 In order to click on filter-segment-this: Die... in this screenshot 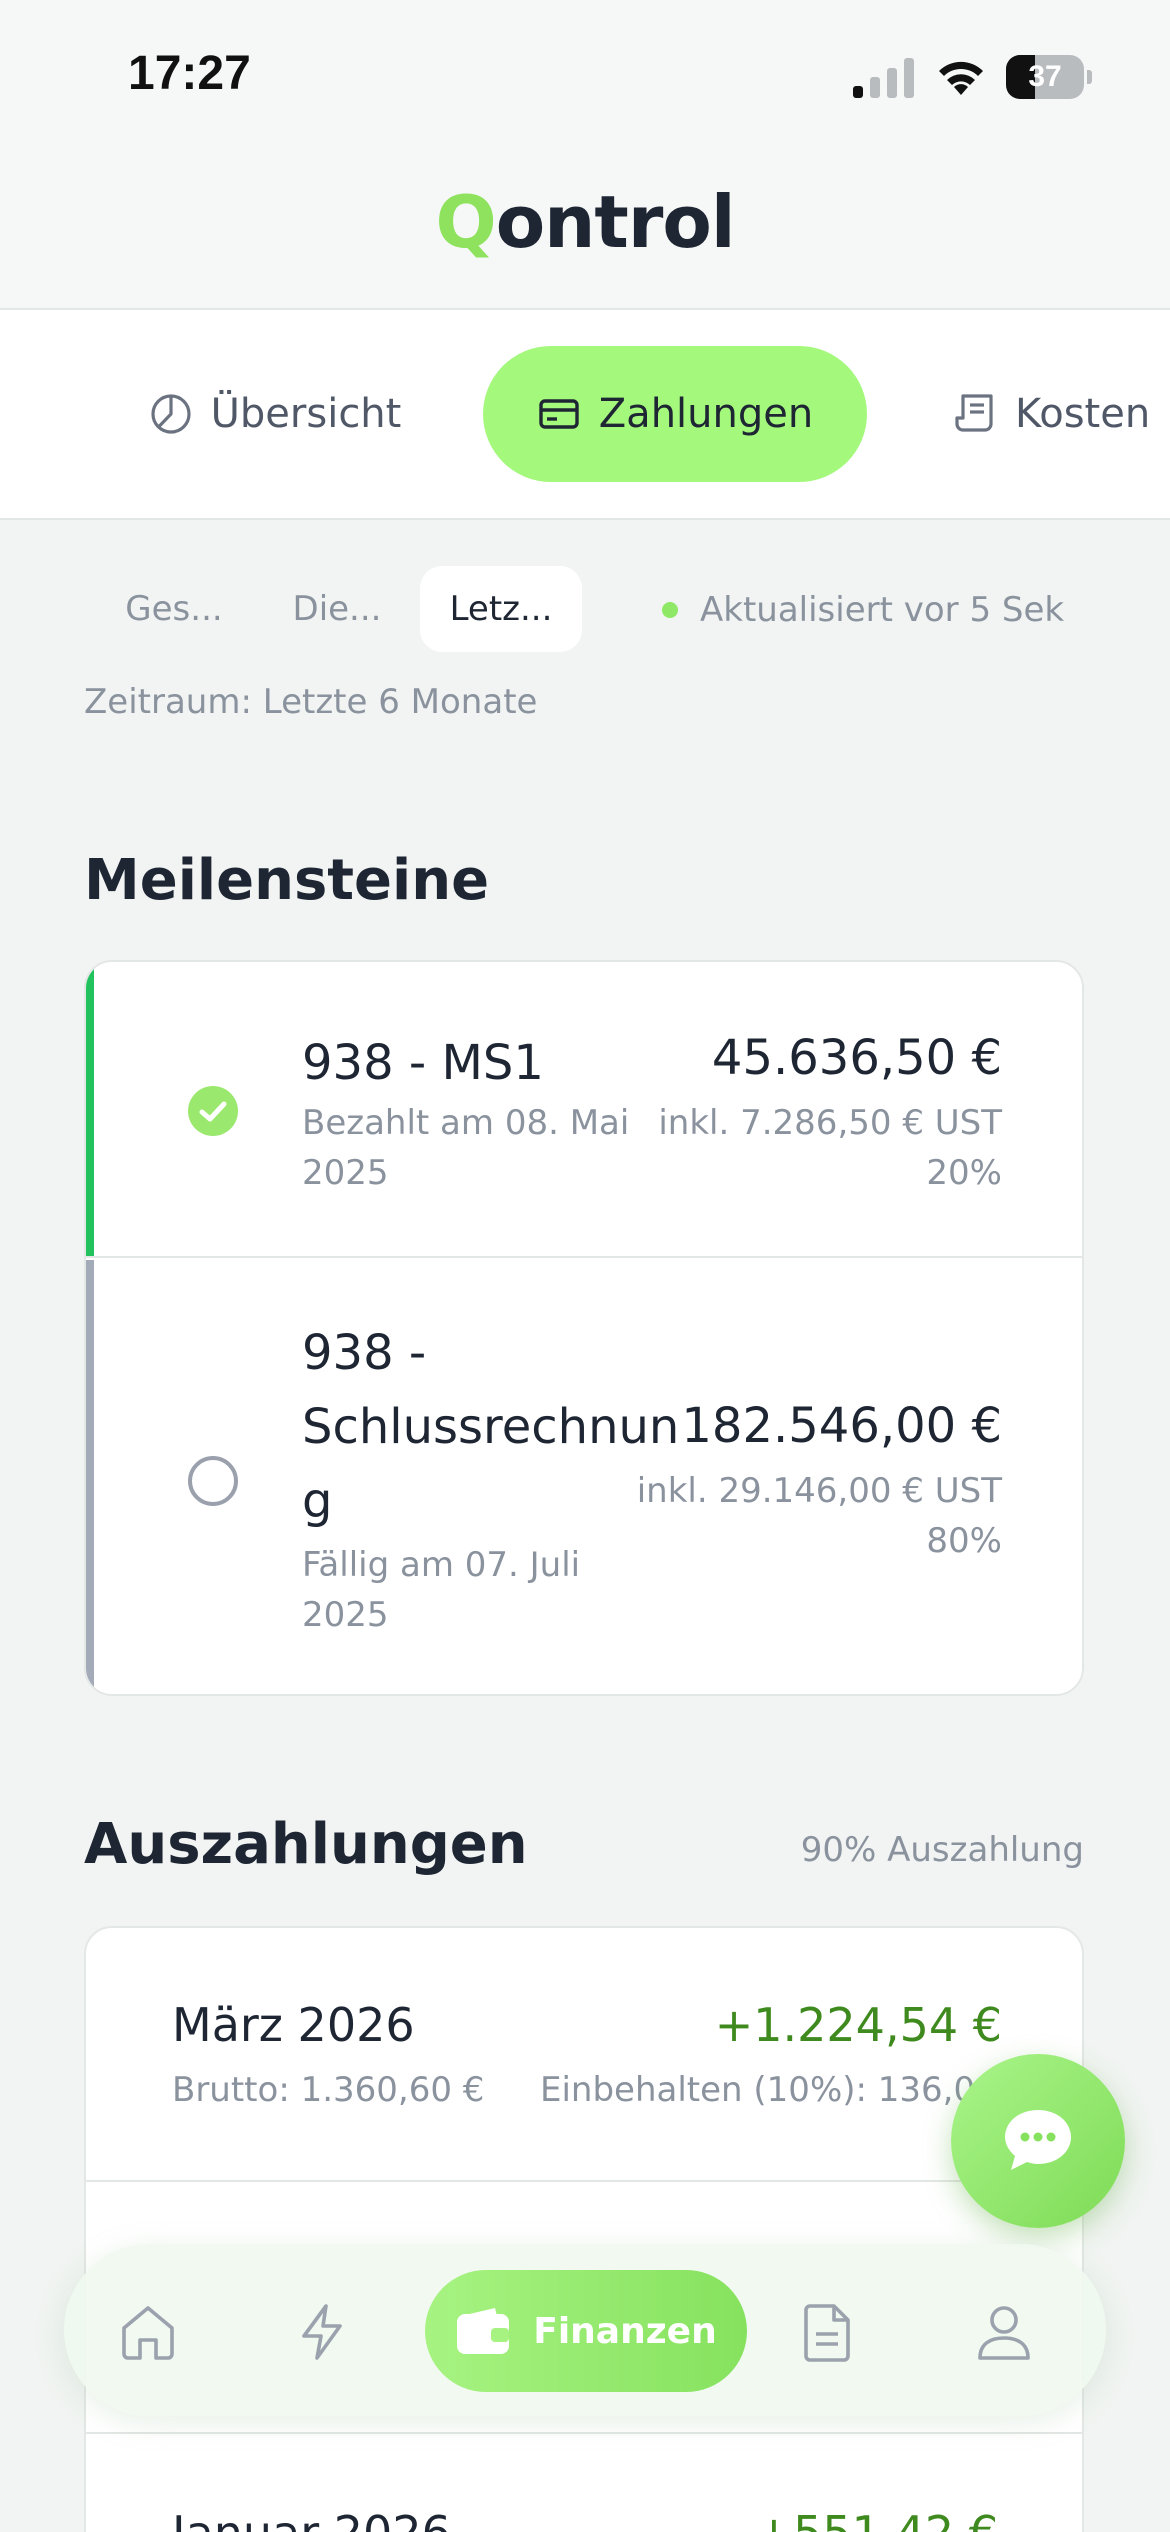, I will do `click(337, 609)`.